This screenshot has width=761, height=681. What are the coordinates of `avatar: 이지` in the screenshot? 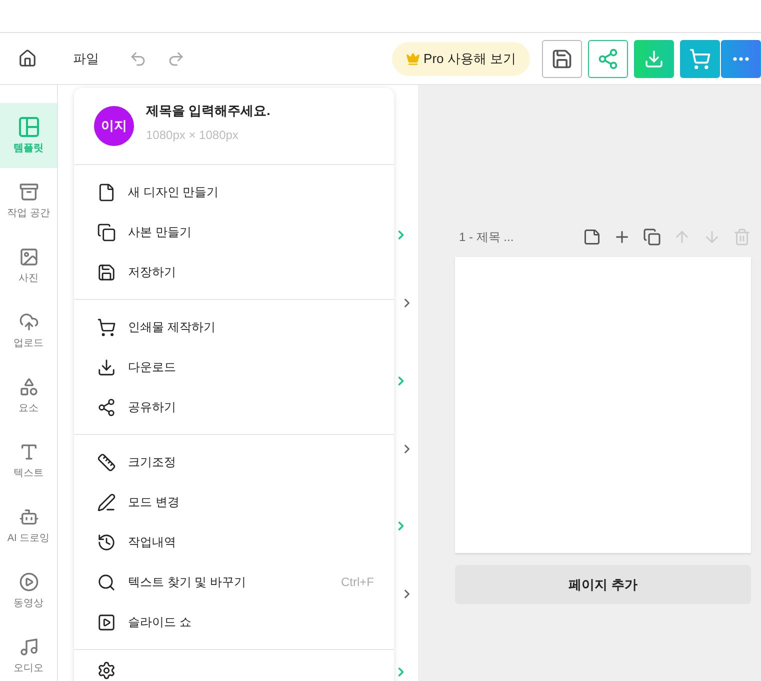 It's located at (114, 126).